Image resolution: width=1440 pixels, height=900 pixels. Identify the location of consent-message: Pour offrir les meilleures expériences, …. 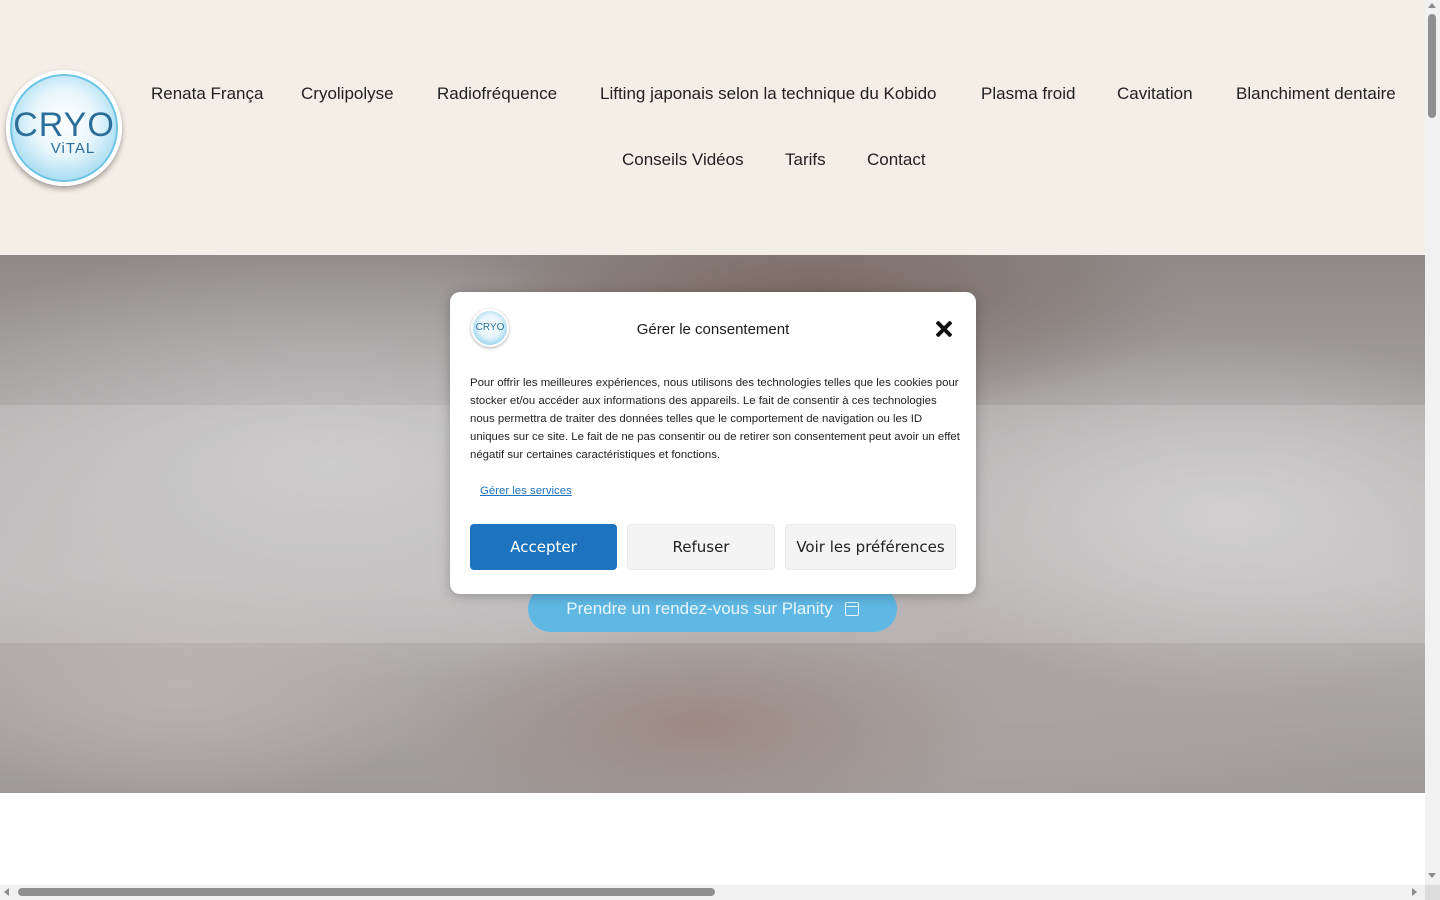
(715, 419).